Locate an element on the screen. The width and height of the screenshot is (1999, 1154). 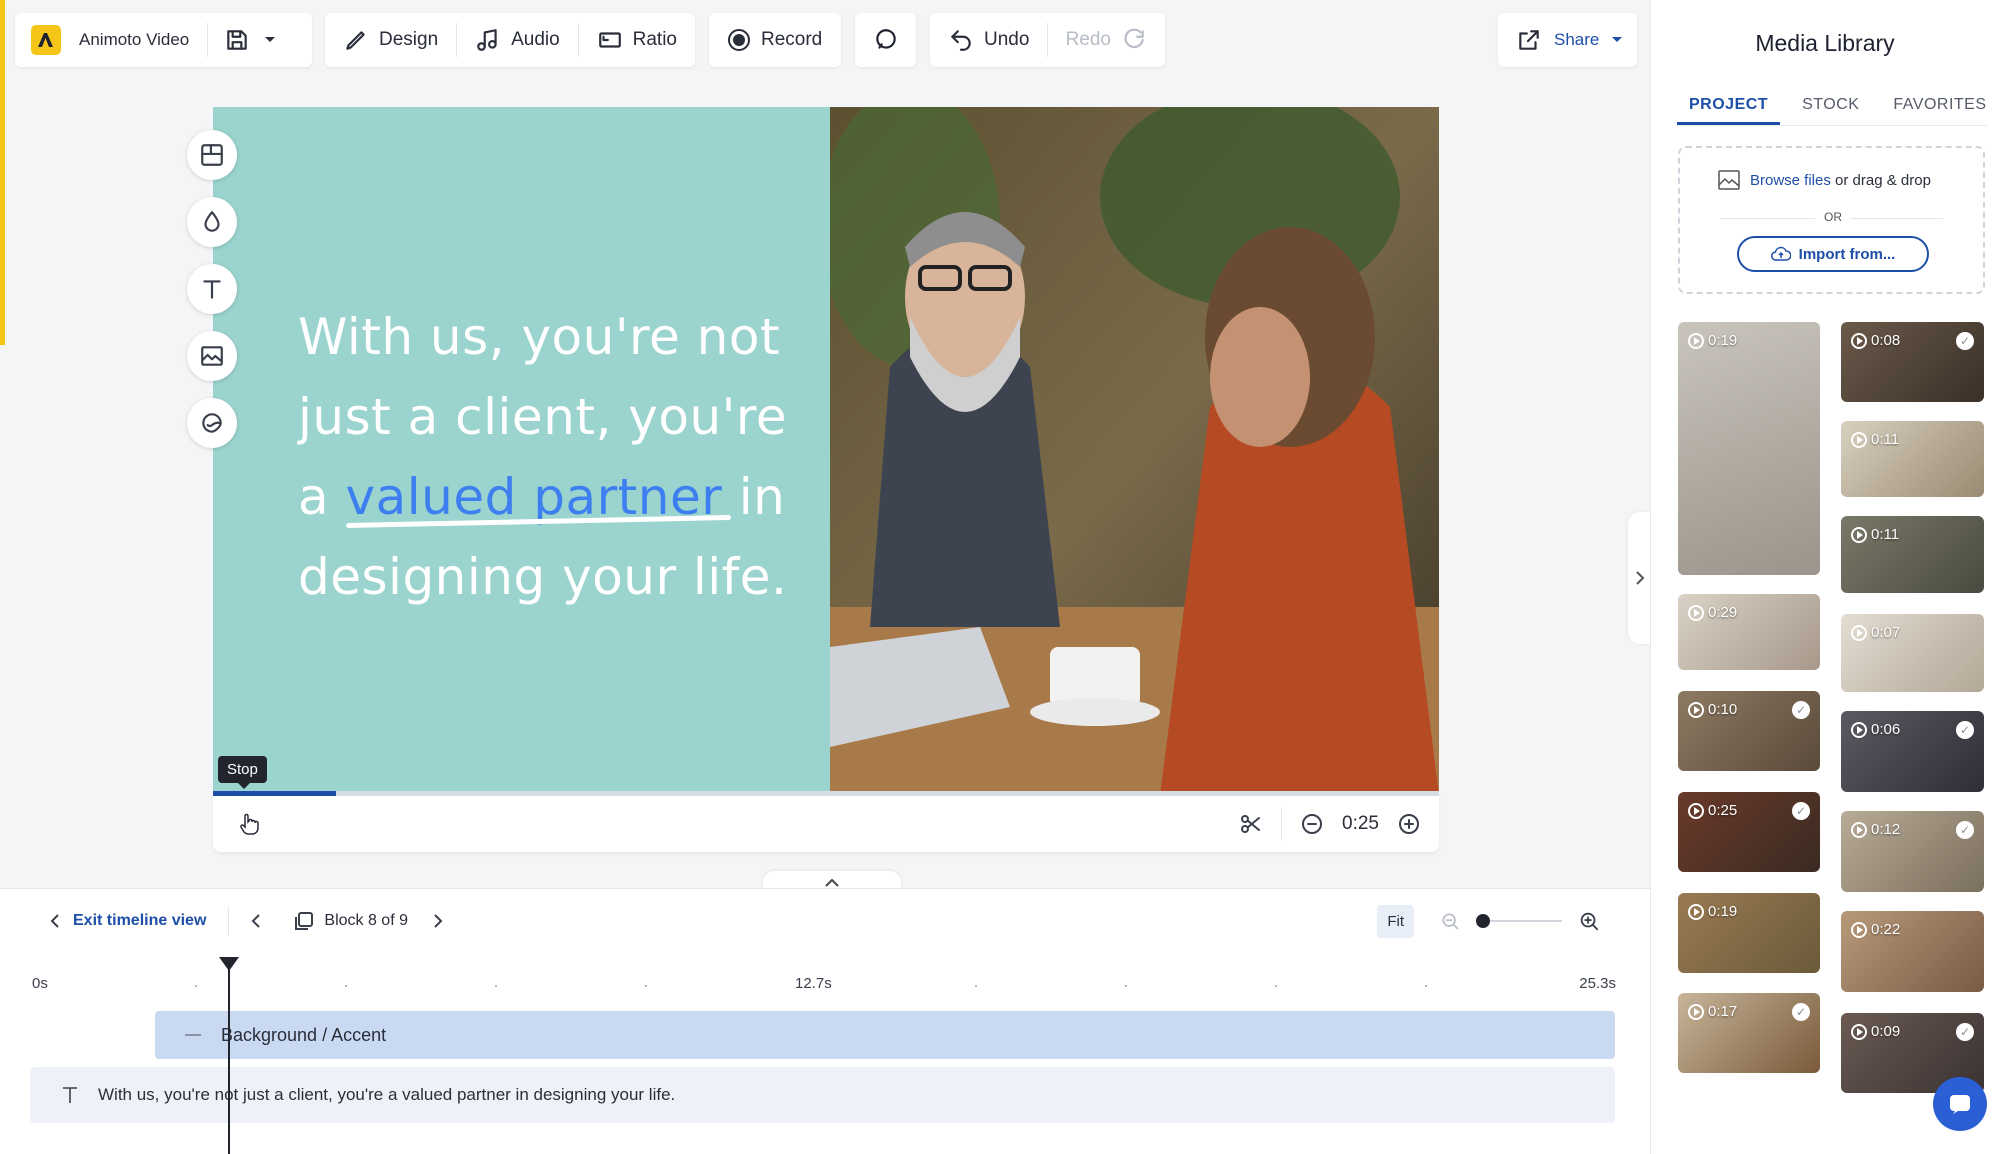
image-icon is located at coordinates (1729, 180).